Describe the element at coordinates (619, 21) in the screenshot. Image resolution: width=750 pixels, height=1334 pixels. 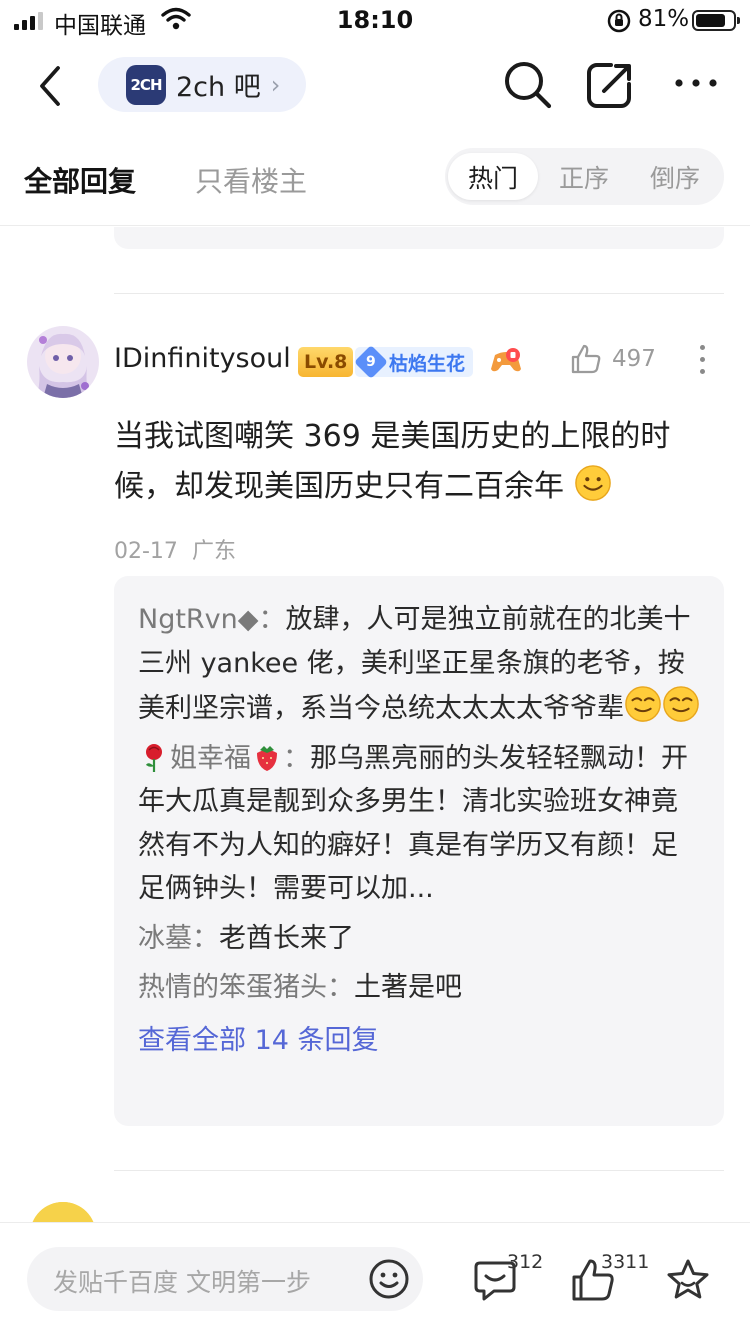
I see `orientation-lock-icon` at that location.